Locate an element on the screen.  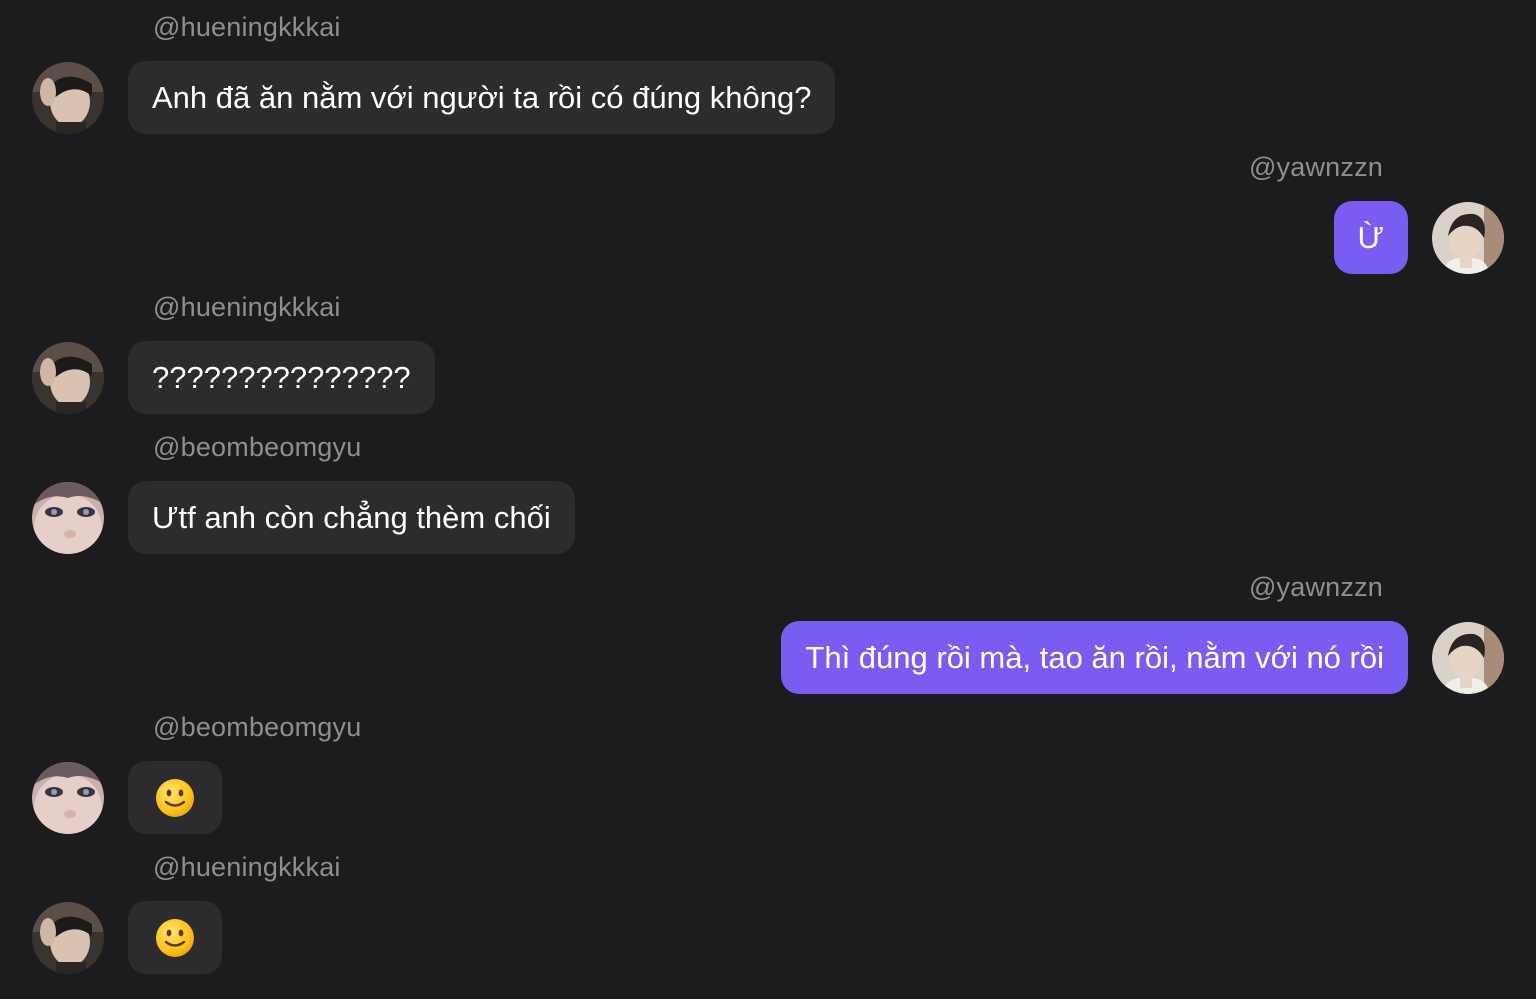
message-row: @yawnzzn Ừ is located at coordinates (768, 220).